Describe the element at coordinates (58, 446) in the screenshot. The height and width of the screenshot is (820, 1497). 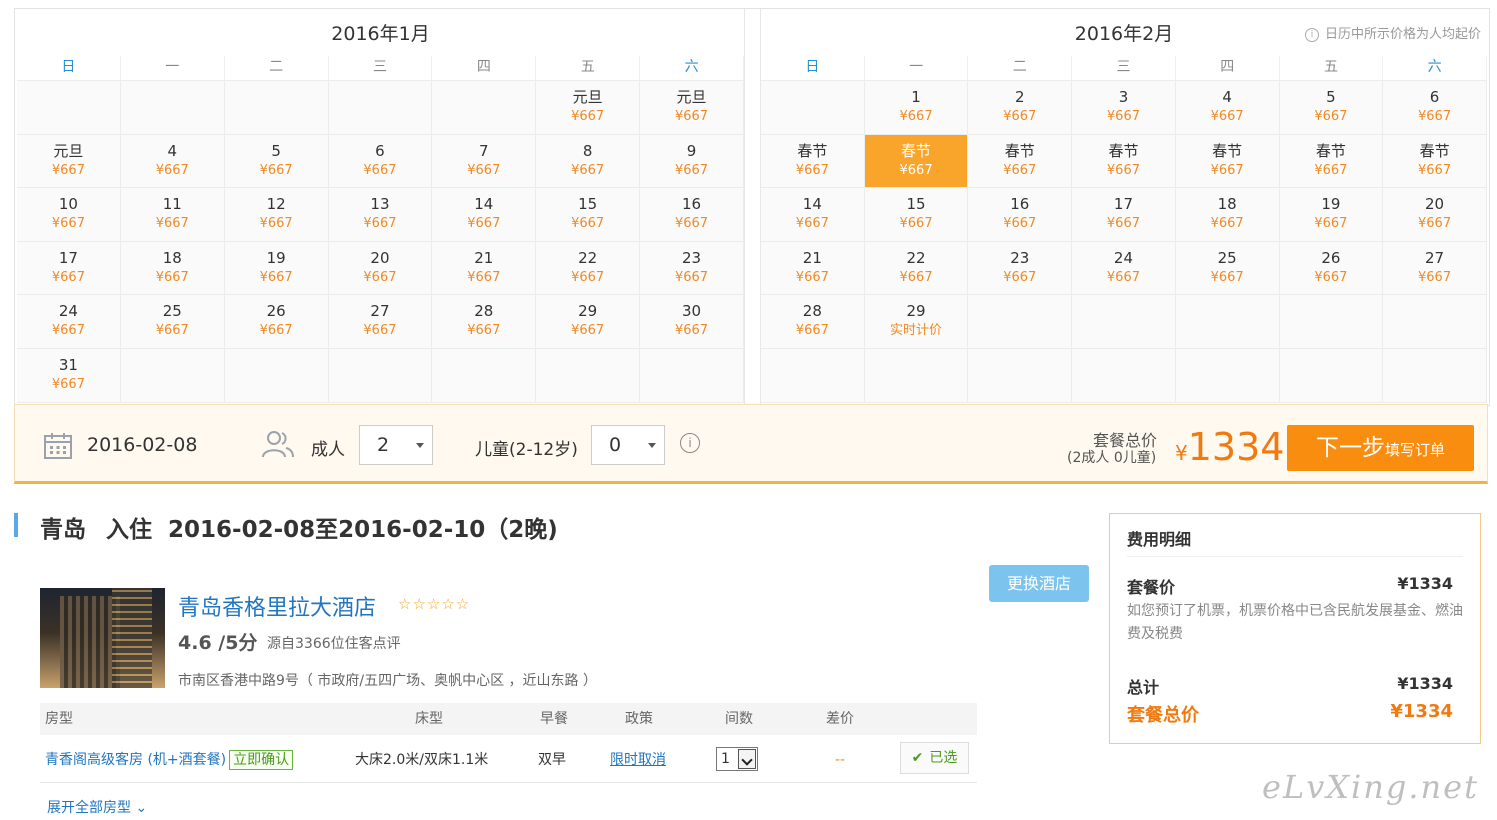
I see `calendar-icon` at that location.